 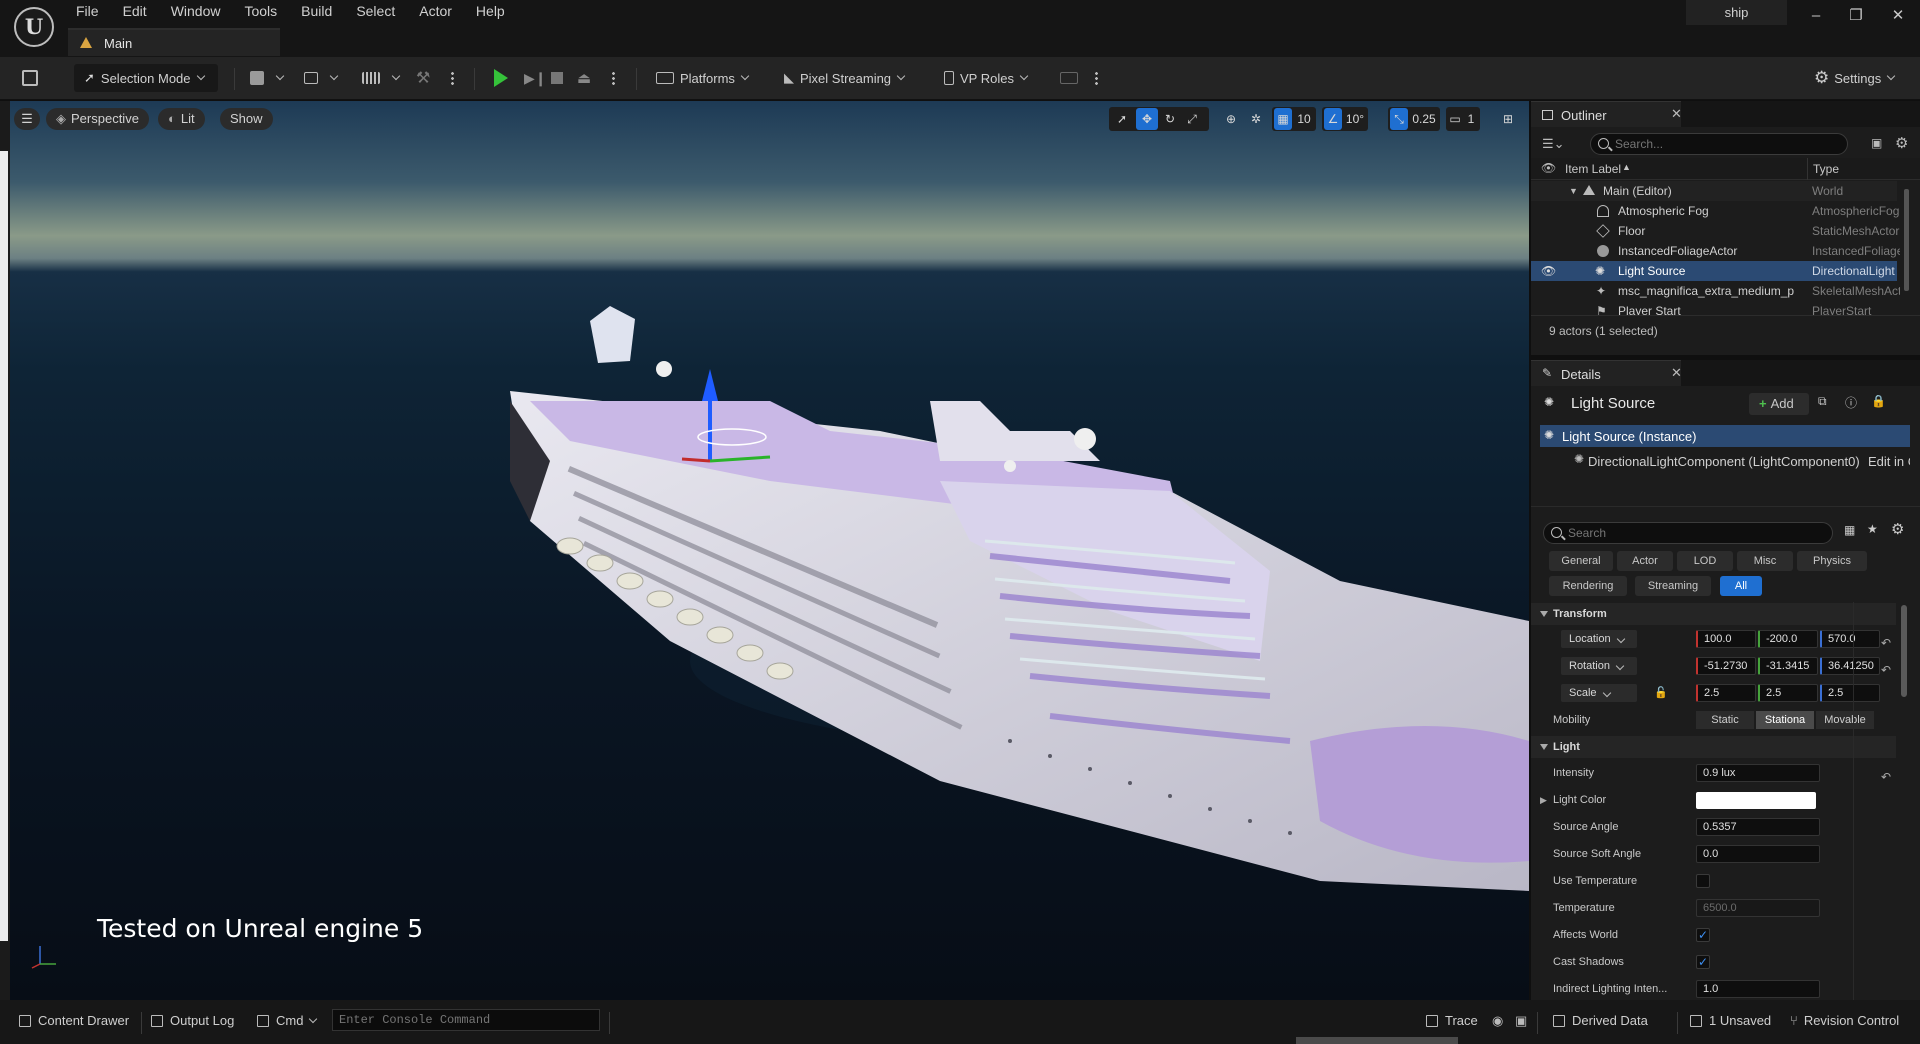 What do you see at coordinates (1741, 586) in the screenshot?
I see `category-all: All` at bounding box center [1741, 586].